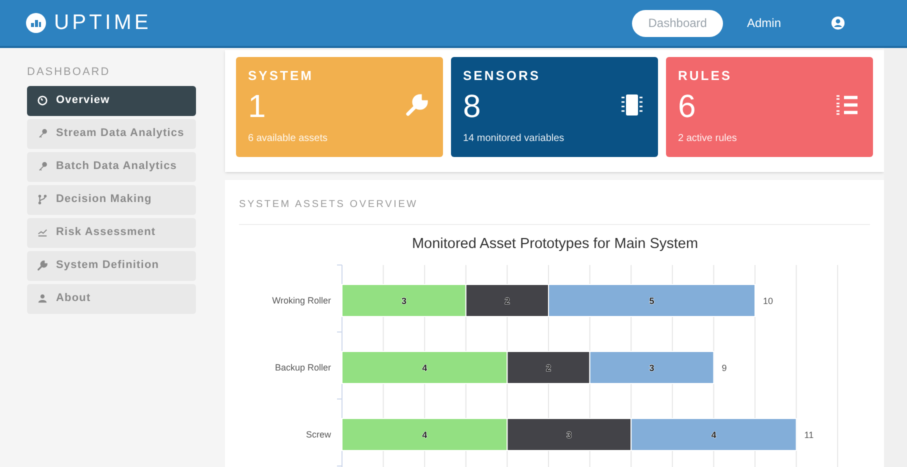 The height and width of the screenshot is (467, 907). Describe the element at coordinates (838, 23) in the screenshot. I see `account-icon` at that location.